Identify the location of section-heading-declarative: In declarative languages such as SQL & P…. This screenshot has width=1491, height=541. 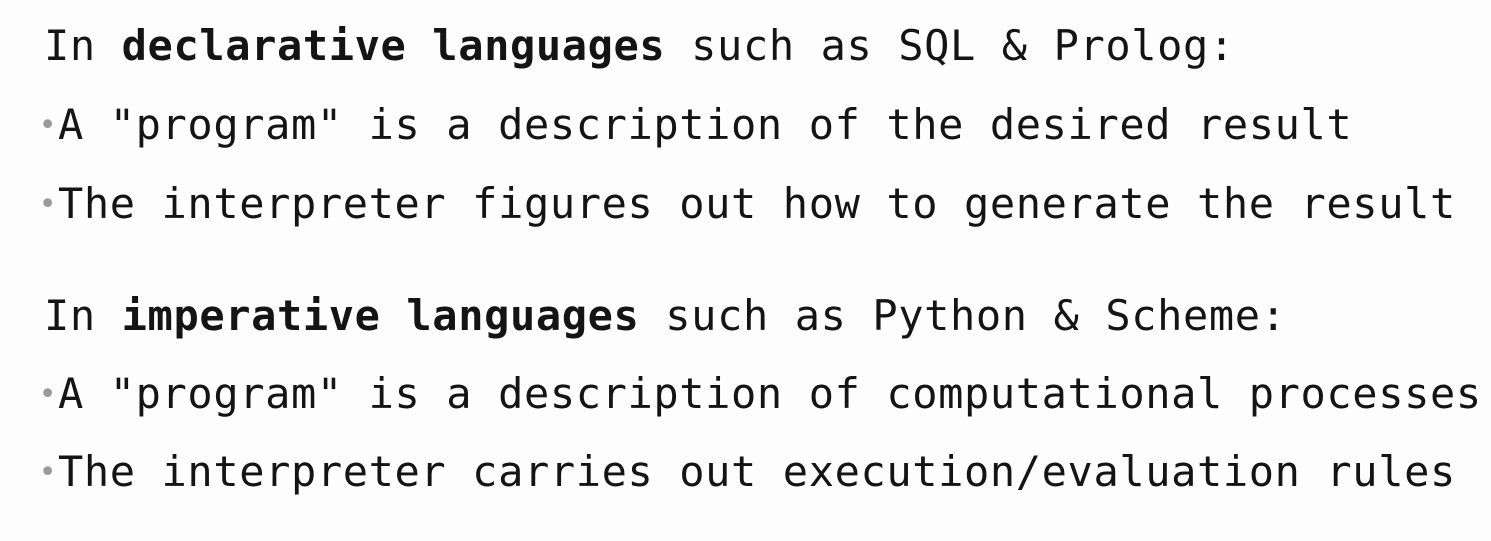
(639, 46).